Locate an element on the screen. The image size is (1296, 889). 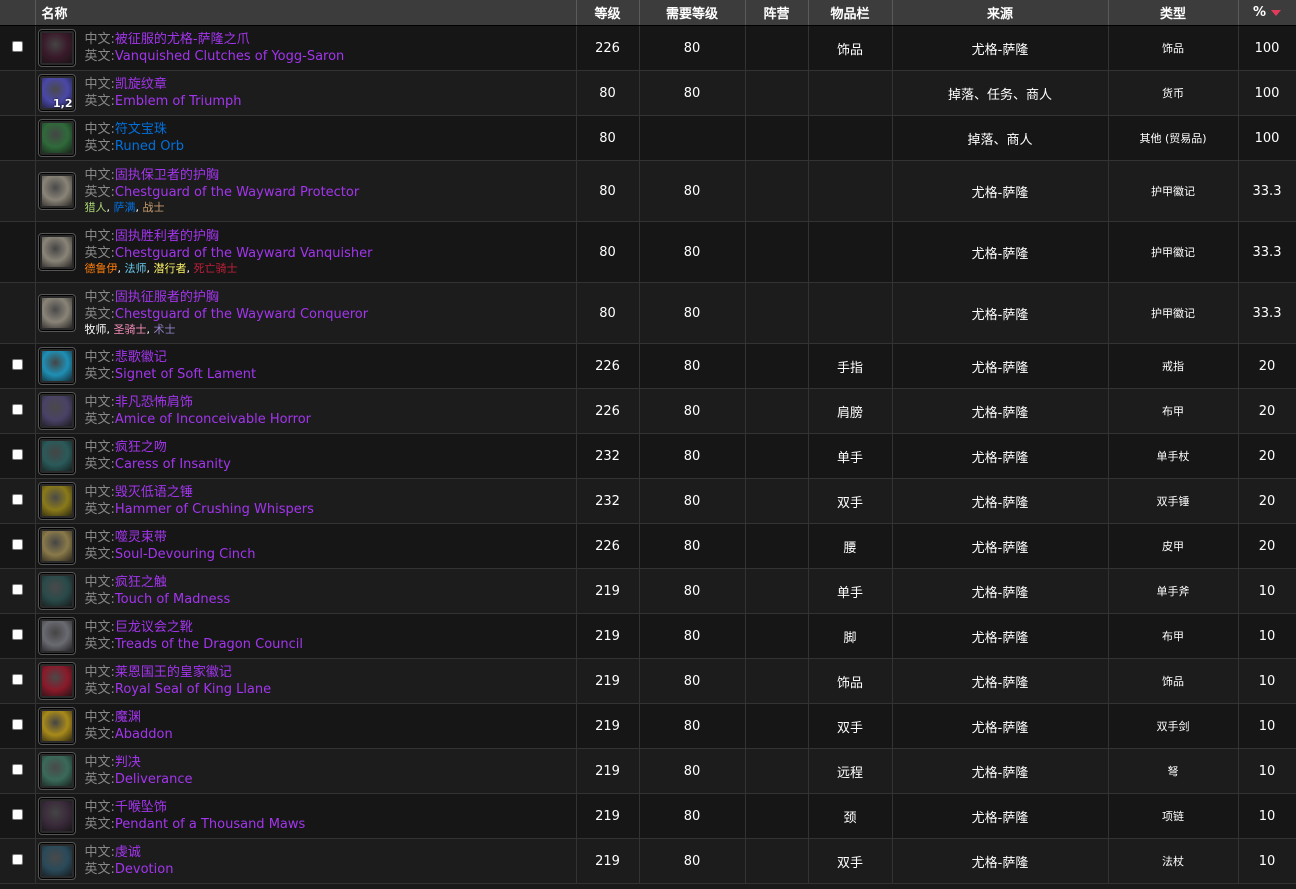
item-type: 双手锤 is located at coordinates (1173, 501).